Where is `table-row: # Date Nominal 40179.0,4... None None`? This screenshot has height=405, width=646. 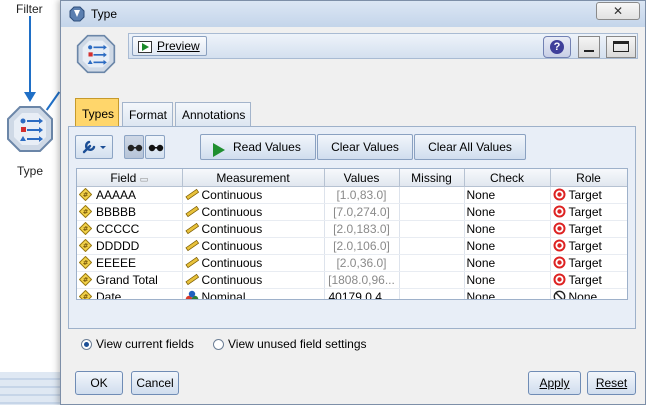 table-row: # Date Nominal 40179.0,4... None None is located at coordinates (352, 294).